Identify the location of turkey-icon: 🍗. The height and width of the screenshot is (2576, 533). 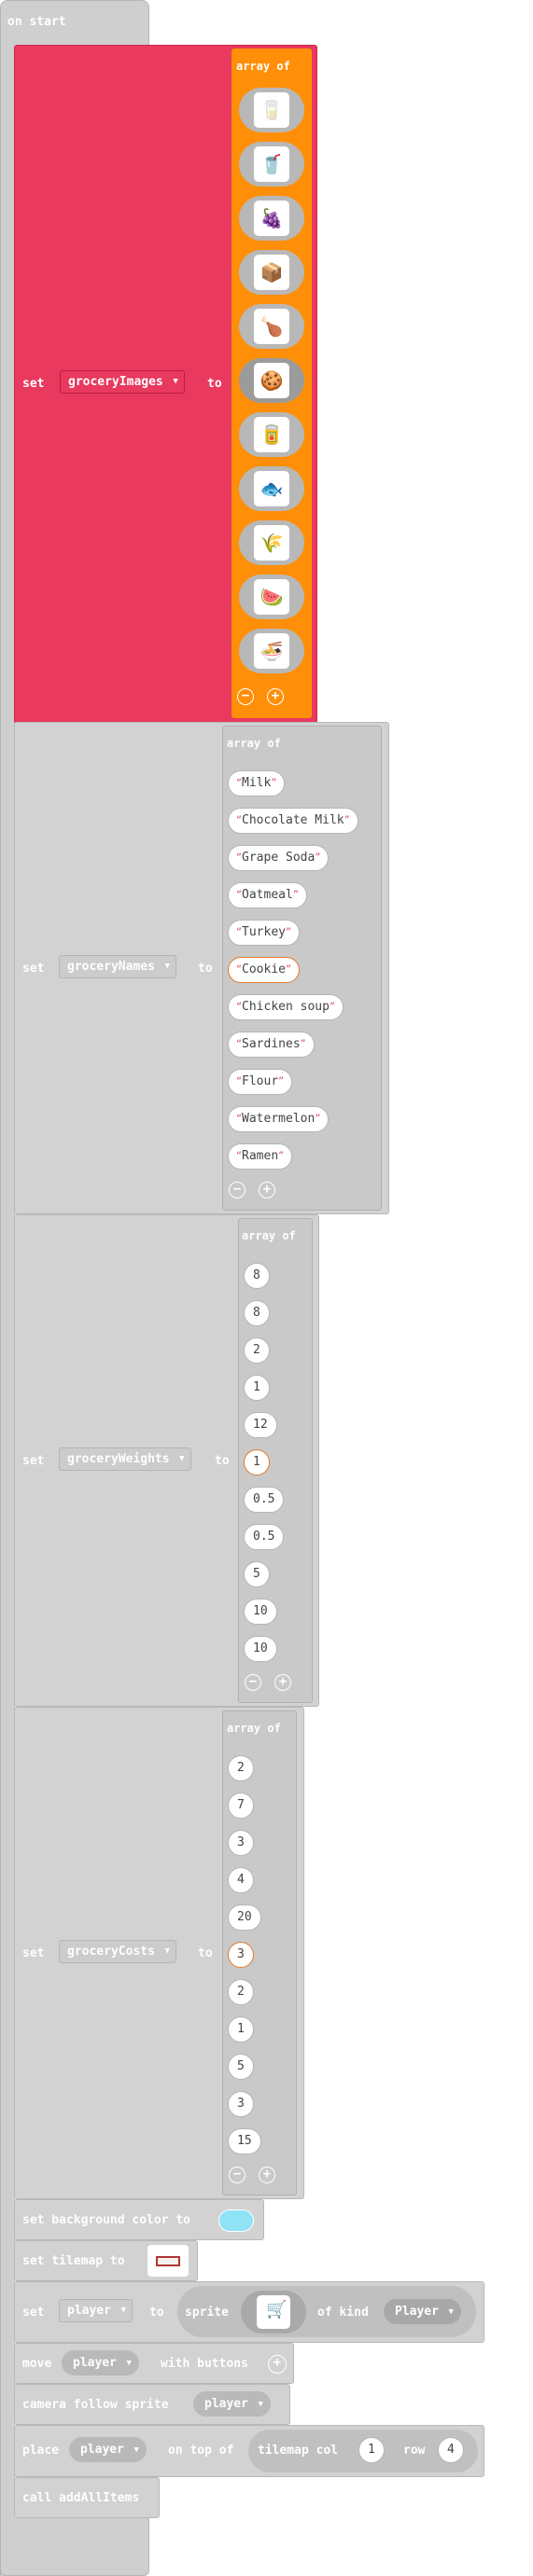
(271, 326).